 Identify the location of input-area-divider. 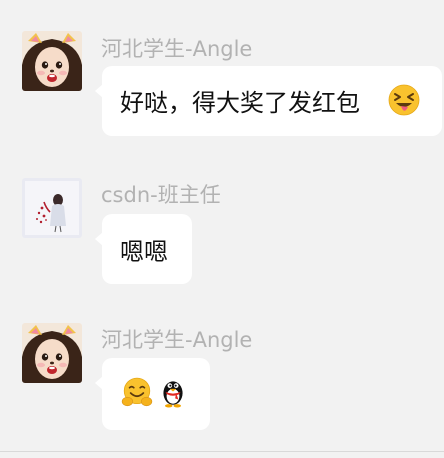
(222, 451).